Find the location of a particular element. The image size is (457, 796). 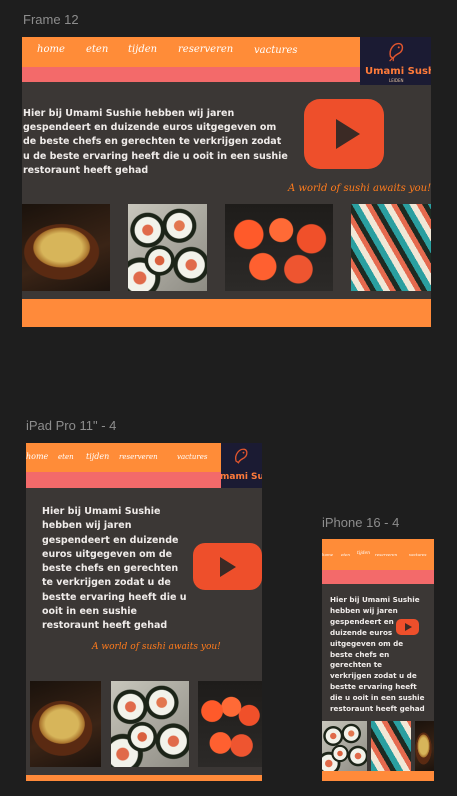

frame-label-desktop: Frame 12 is located at coordinates (51, 19).